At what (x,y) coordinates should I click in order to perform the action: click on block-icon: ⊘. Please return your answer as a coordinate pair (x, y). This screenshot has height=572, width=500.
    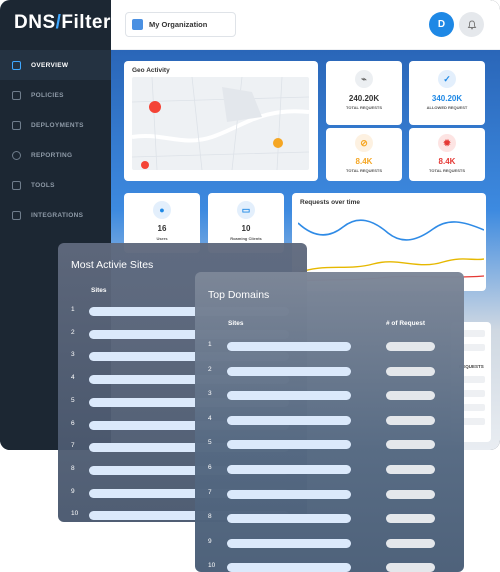
    Looking at the image, I should click on (364, 143).